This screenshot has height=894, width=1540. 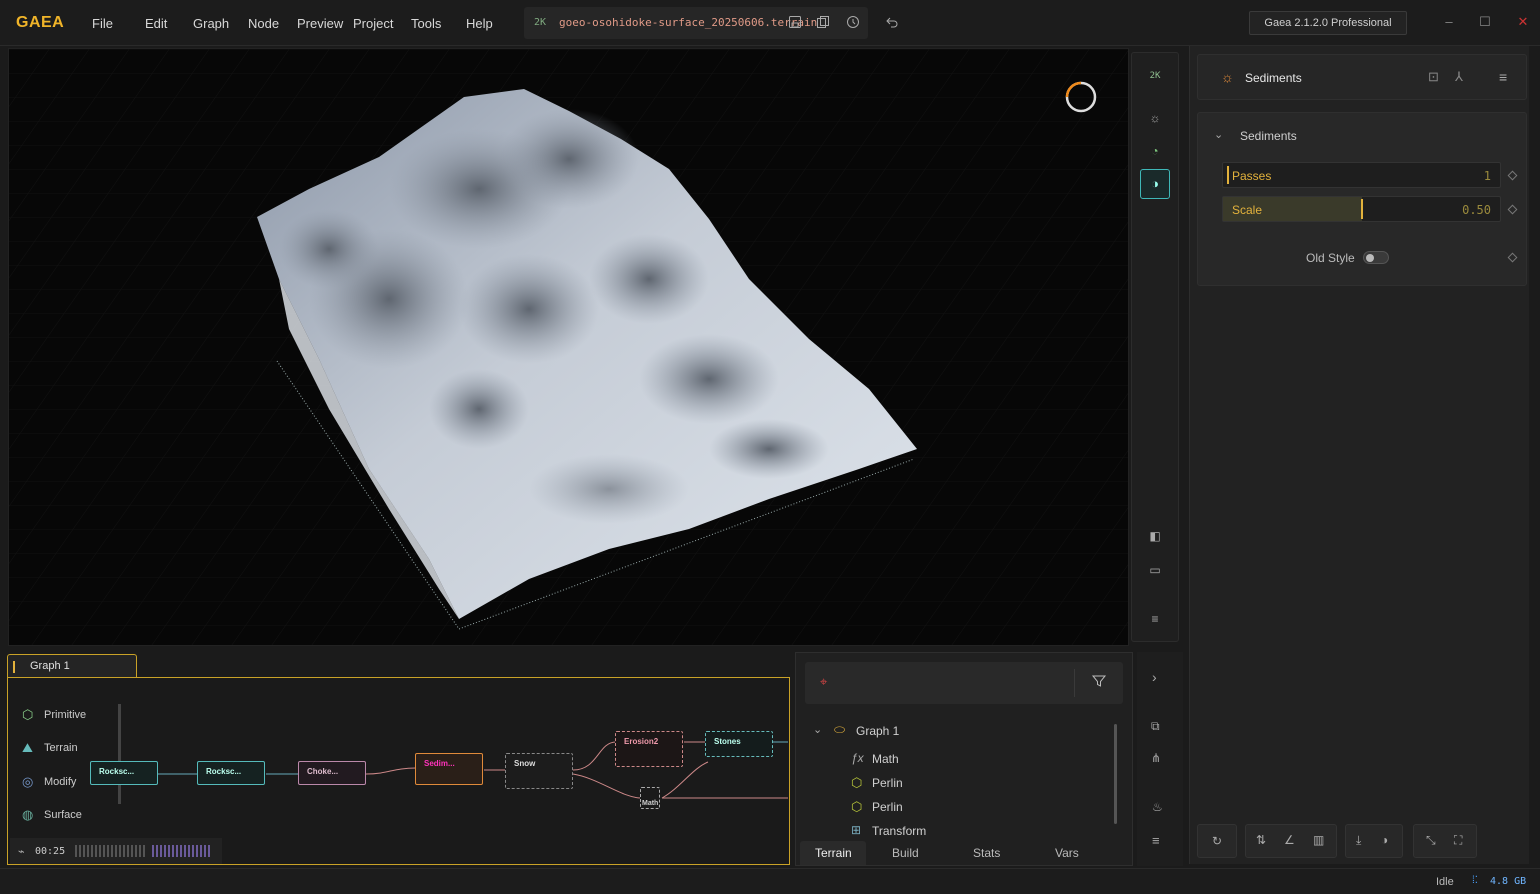 I want to click on tree-item-math: Math, so click(x=885, y=759).